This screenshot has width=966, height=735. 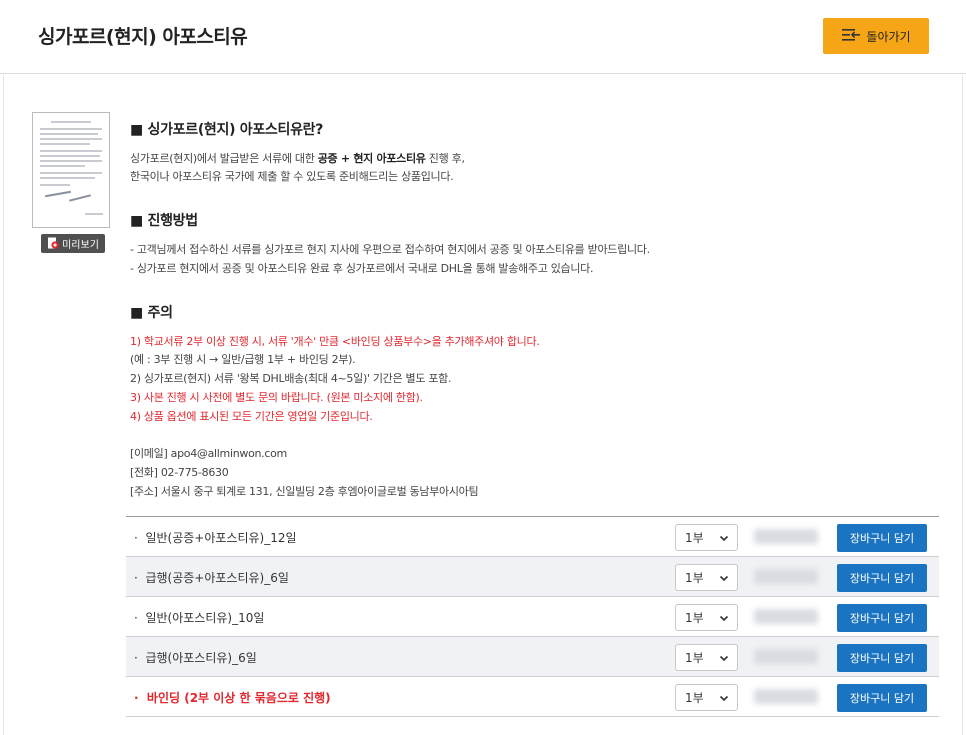 I want to click on notice-item-4: 4) 상품 옵션에 표시된 모든 기간은 영업일 기준입니다., so click(x=251, y=416).